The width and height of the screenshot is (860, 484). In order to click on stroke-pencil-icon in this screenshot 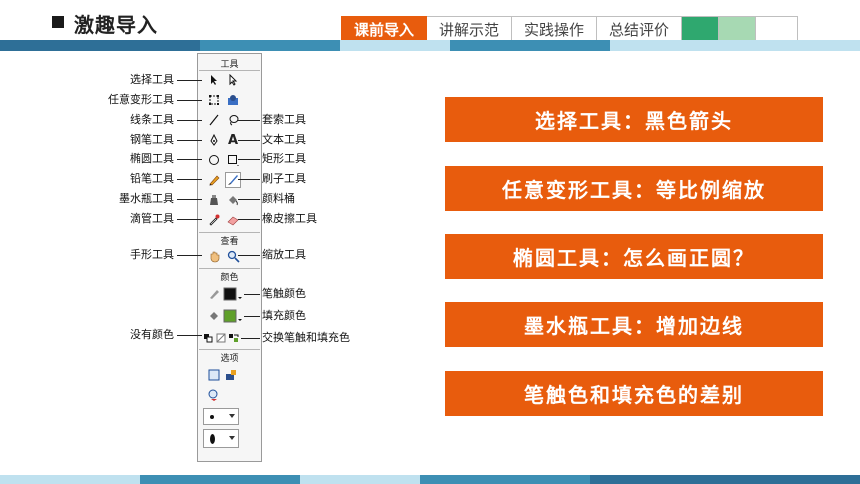, I will do `click(214, 294)`.